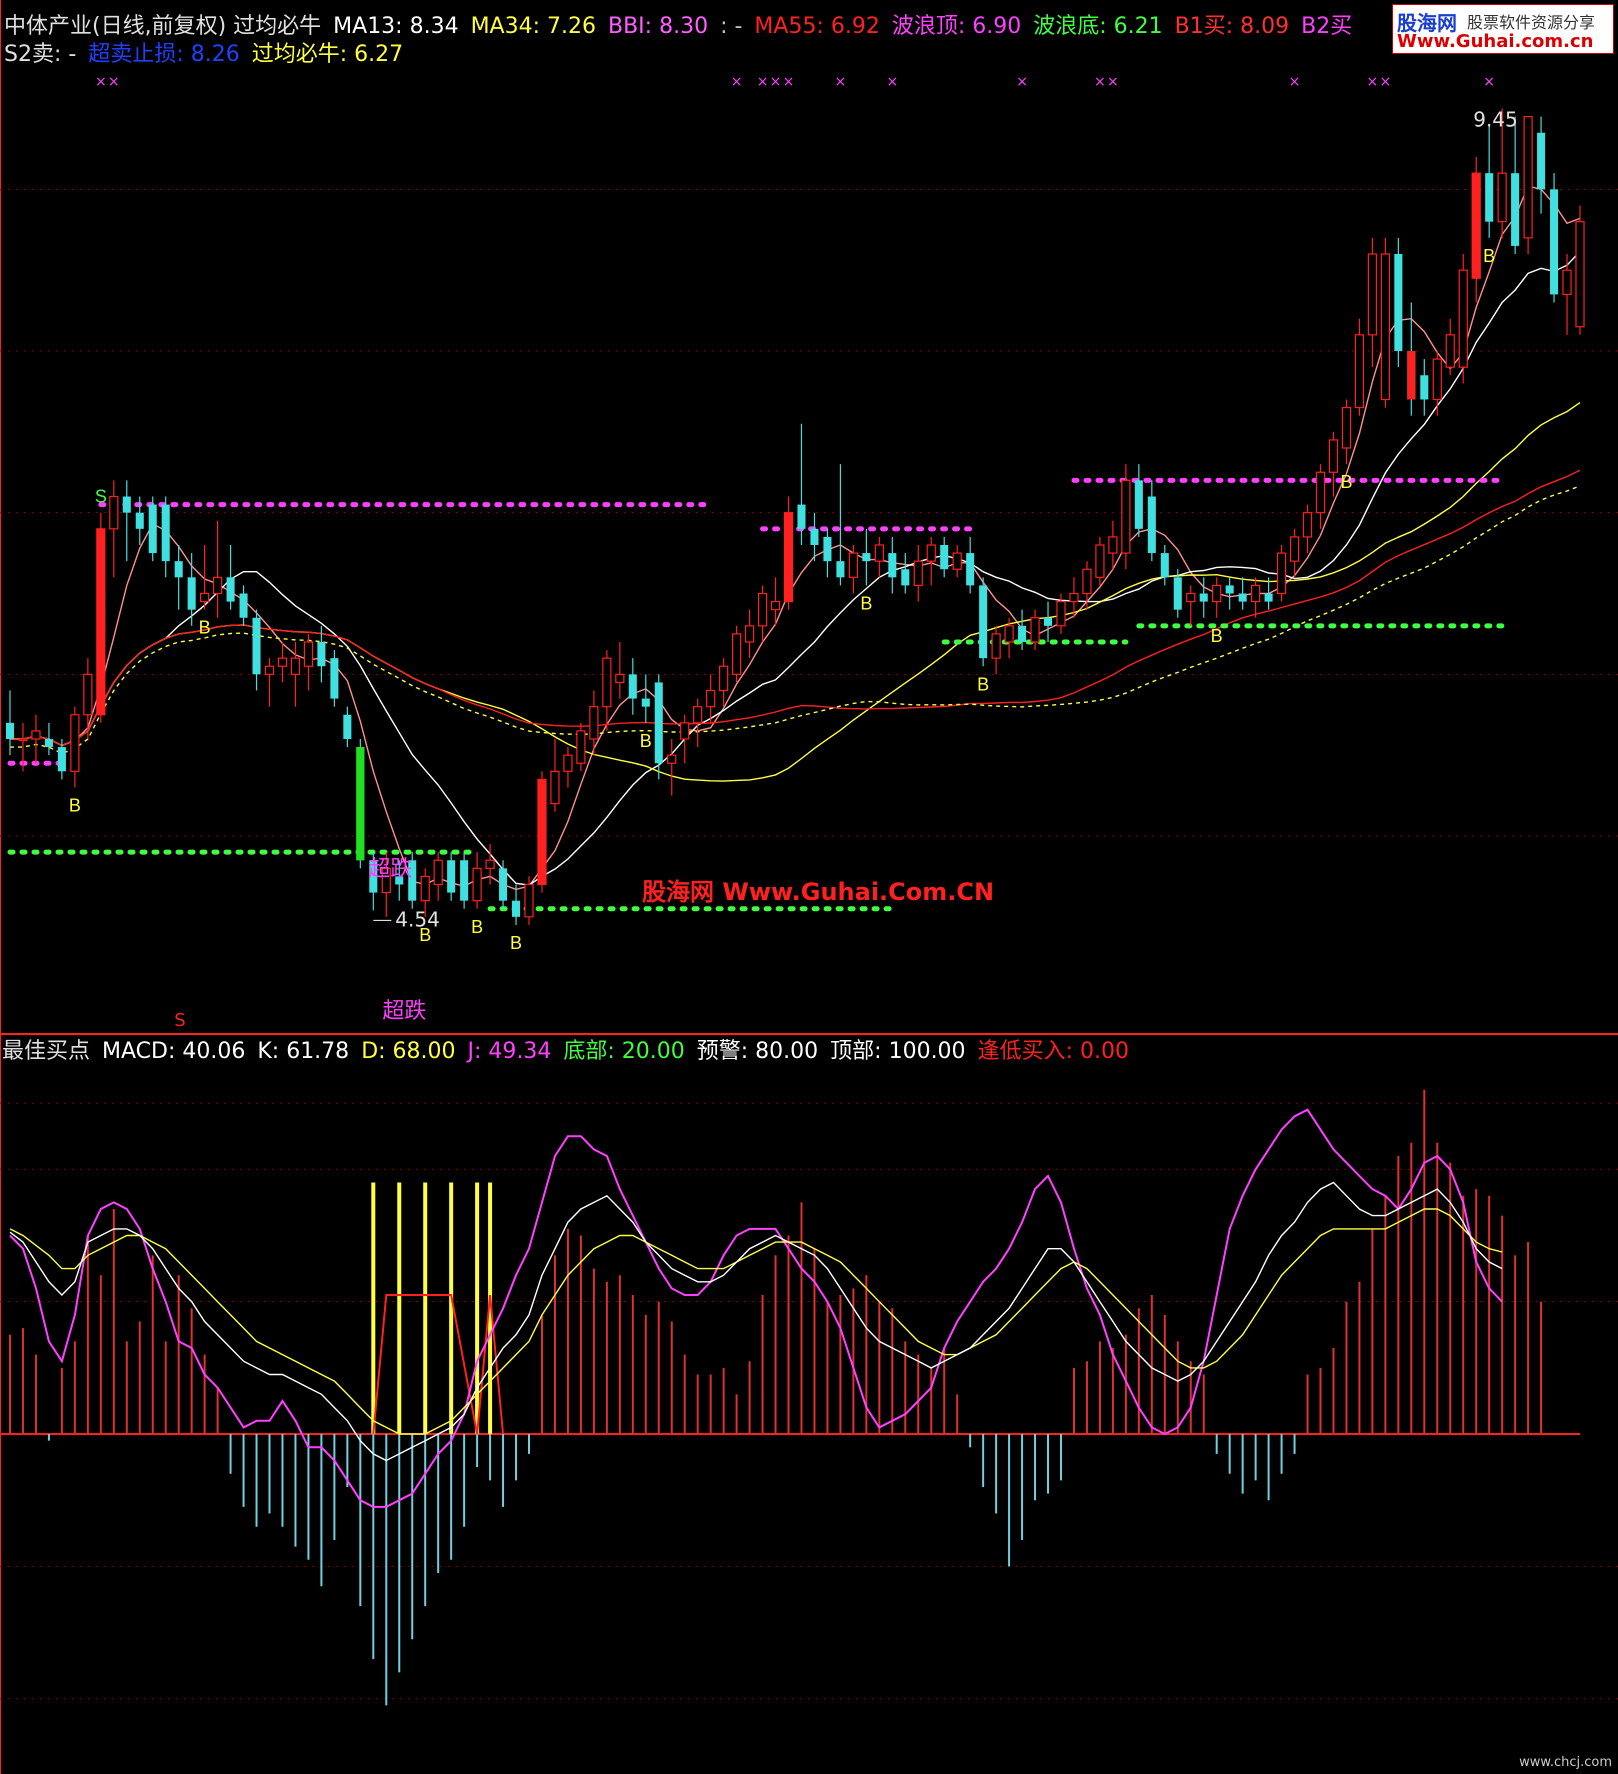 This screenshot has width=1618, height=1774. Describe the element at coordinates (731, 26) in the screenshot. I see `header-top-item: : -` at that location.